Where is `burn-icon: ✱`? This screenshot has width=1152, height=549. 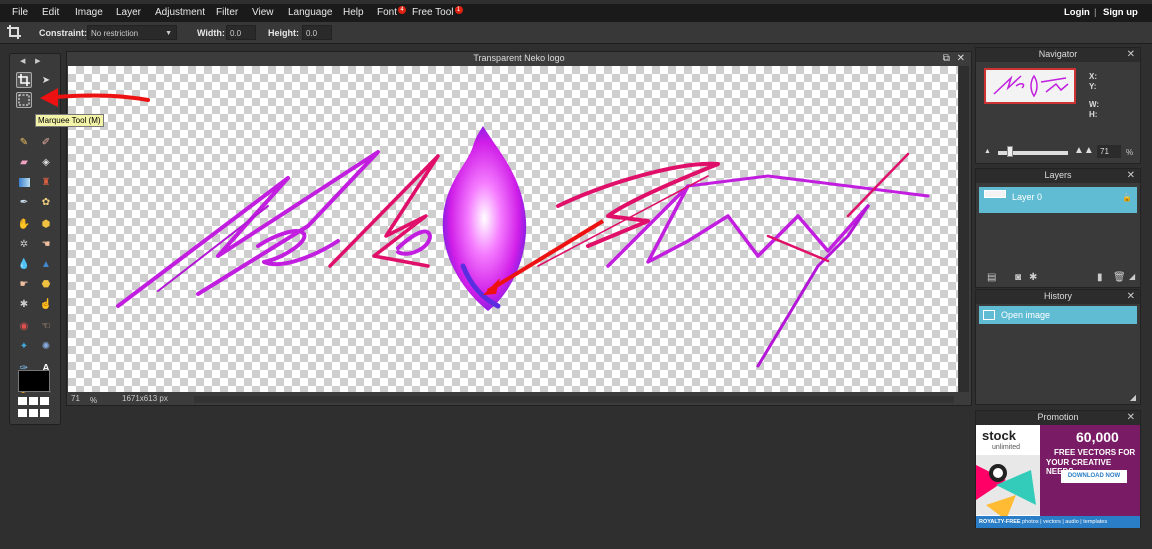 burn-icon: ✱ is located at coordinates (24, 304).